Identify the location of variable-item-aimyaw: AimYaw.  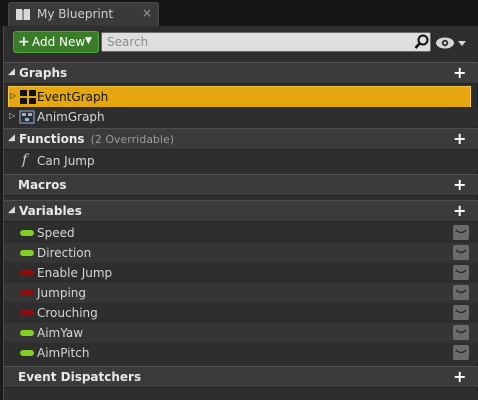
(241, 333).